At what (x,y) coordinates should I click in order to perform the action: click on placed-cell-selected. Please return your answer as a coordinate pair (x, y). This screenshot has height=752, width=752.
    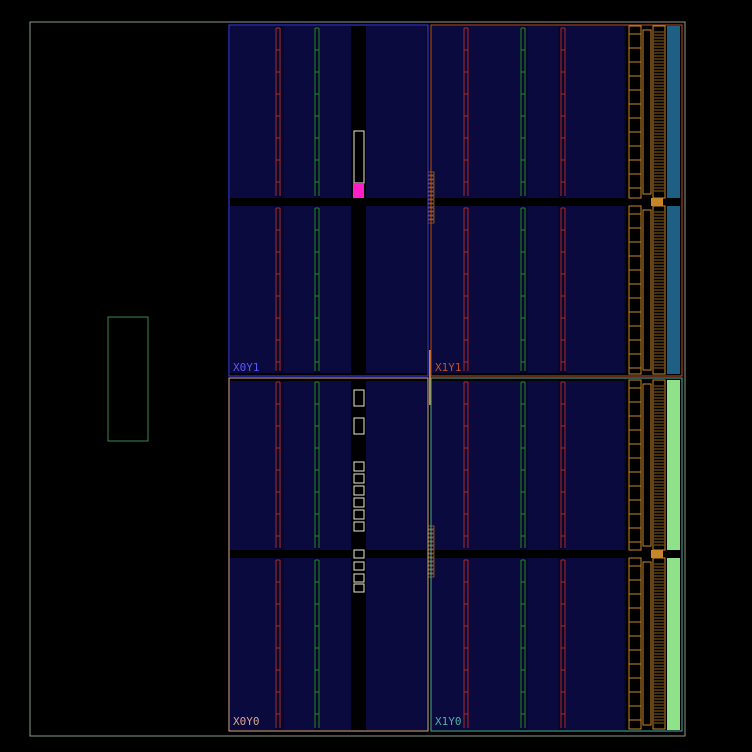
    Looking at the image, I should click on (358, 190).